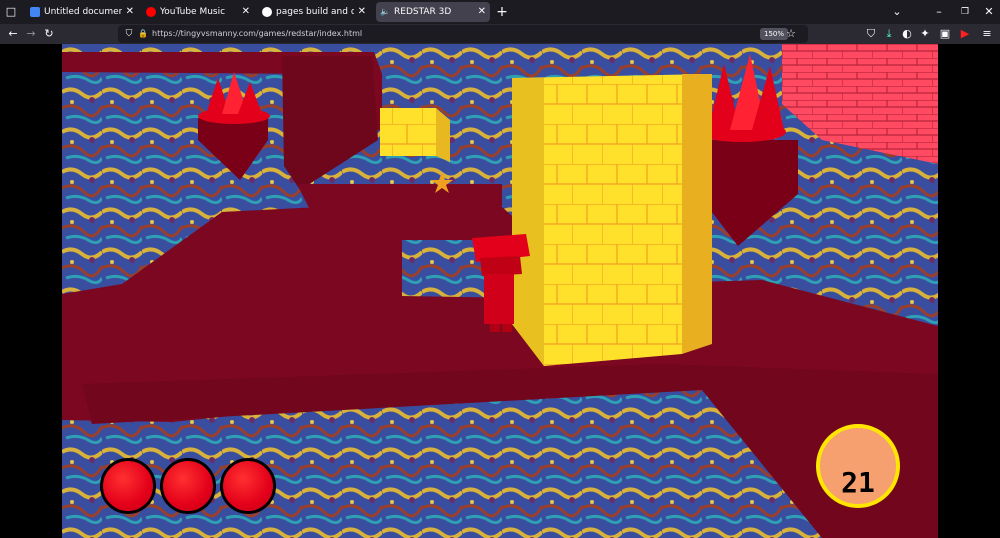 The height and width of the screenshot is (538, 1000). What do you see at coordinates (871, 34) in the screenshot?
I see `pocket-icon: ⛉` at bounding box center [871, 34].